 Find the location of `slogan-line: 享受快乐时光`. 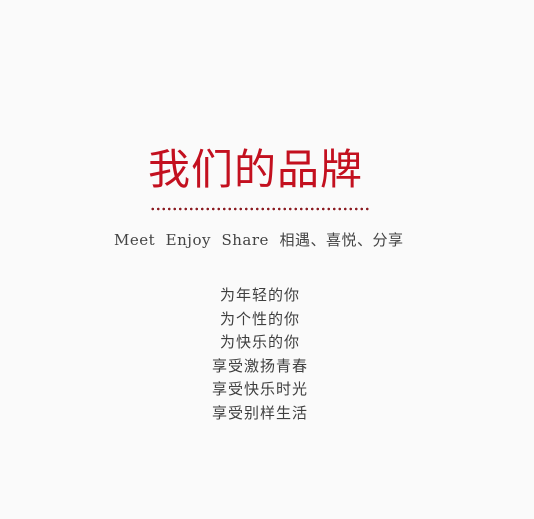

slogan-line: 享受快乐时光 is located at coordinates (259, 389).